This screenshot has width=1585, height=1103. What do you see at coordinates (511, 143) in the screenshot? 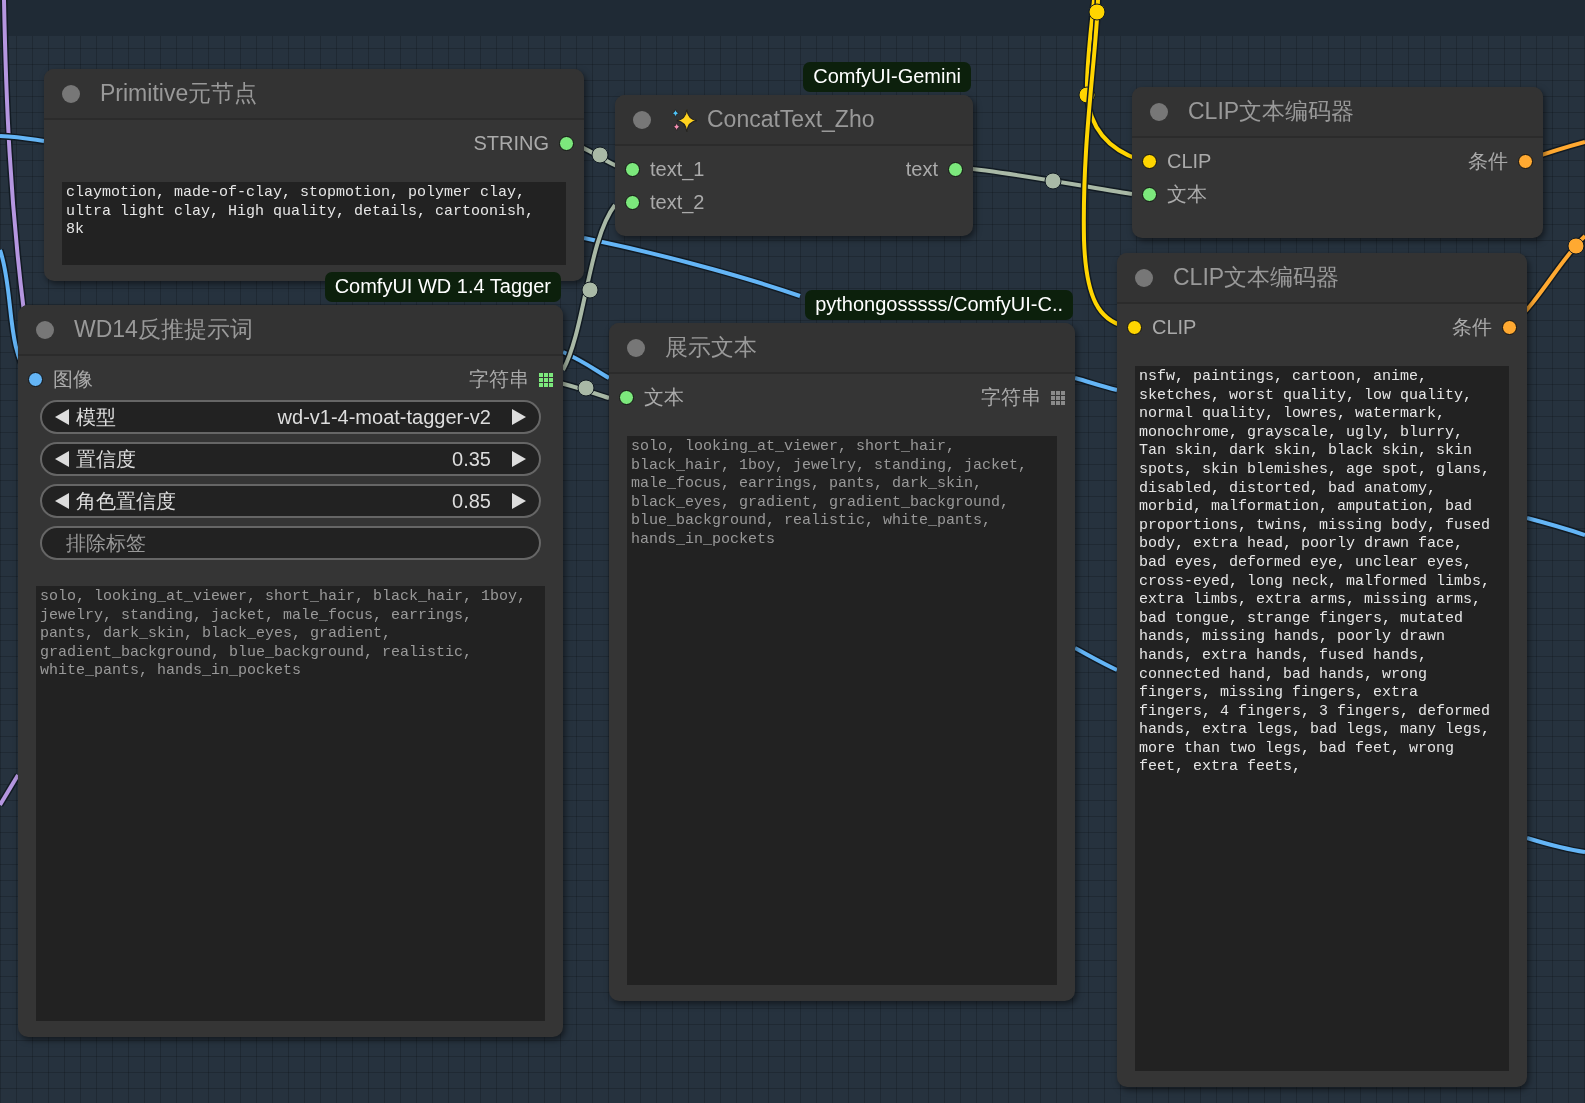
I see `output-label: STRING` at bounding box center [511, 143].